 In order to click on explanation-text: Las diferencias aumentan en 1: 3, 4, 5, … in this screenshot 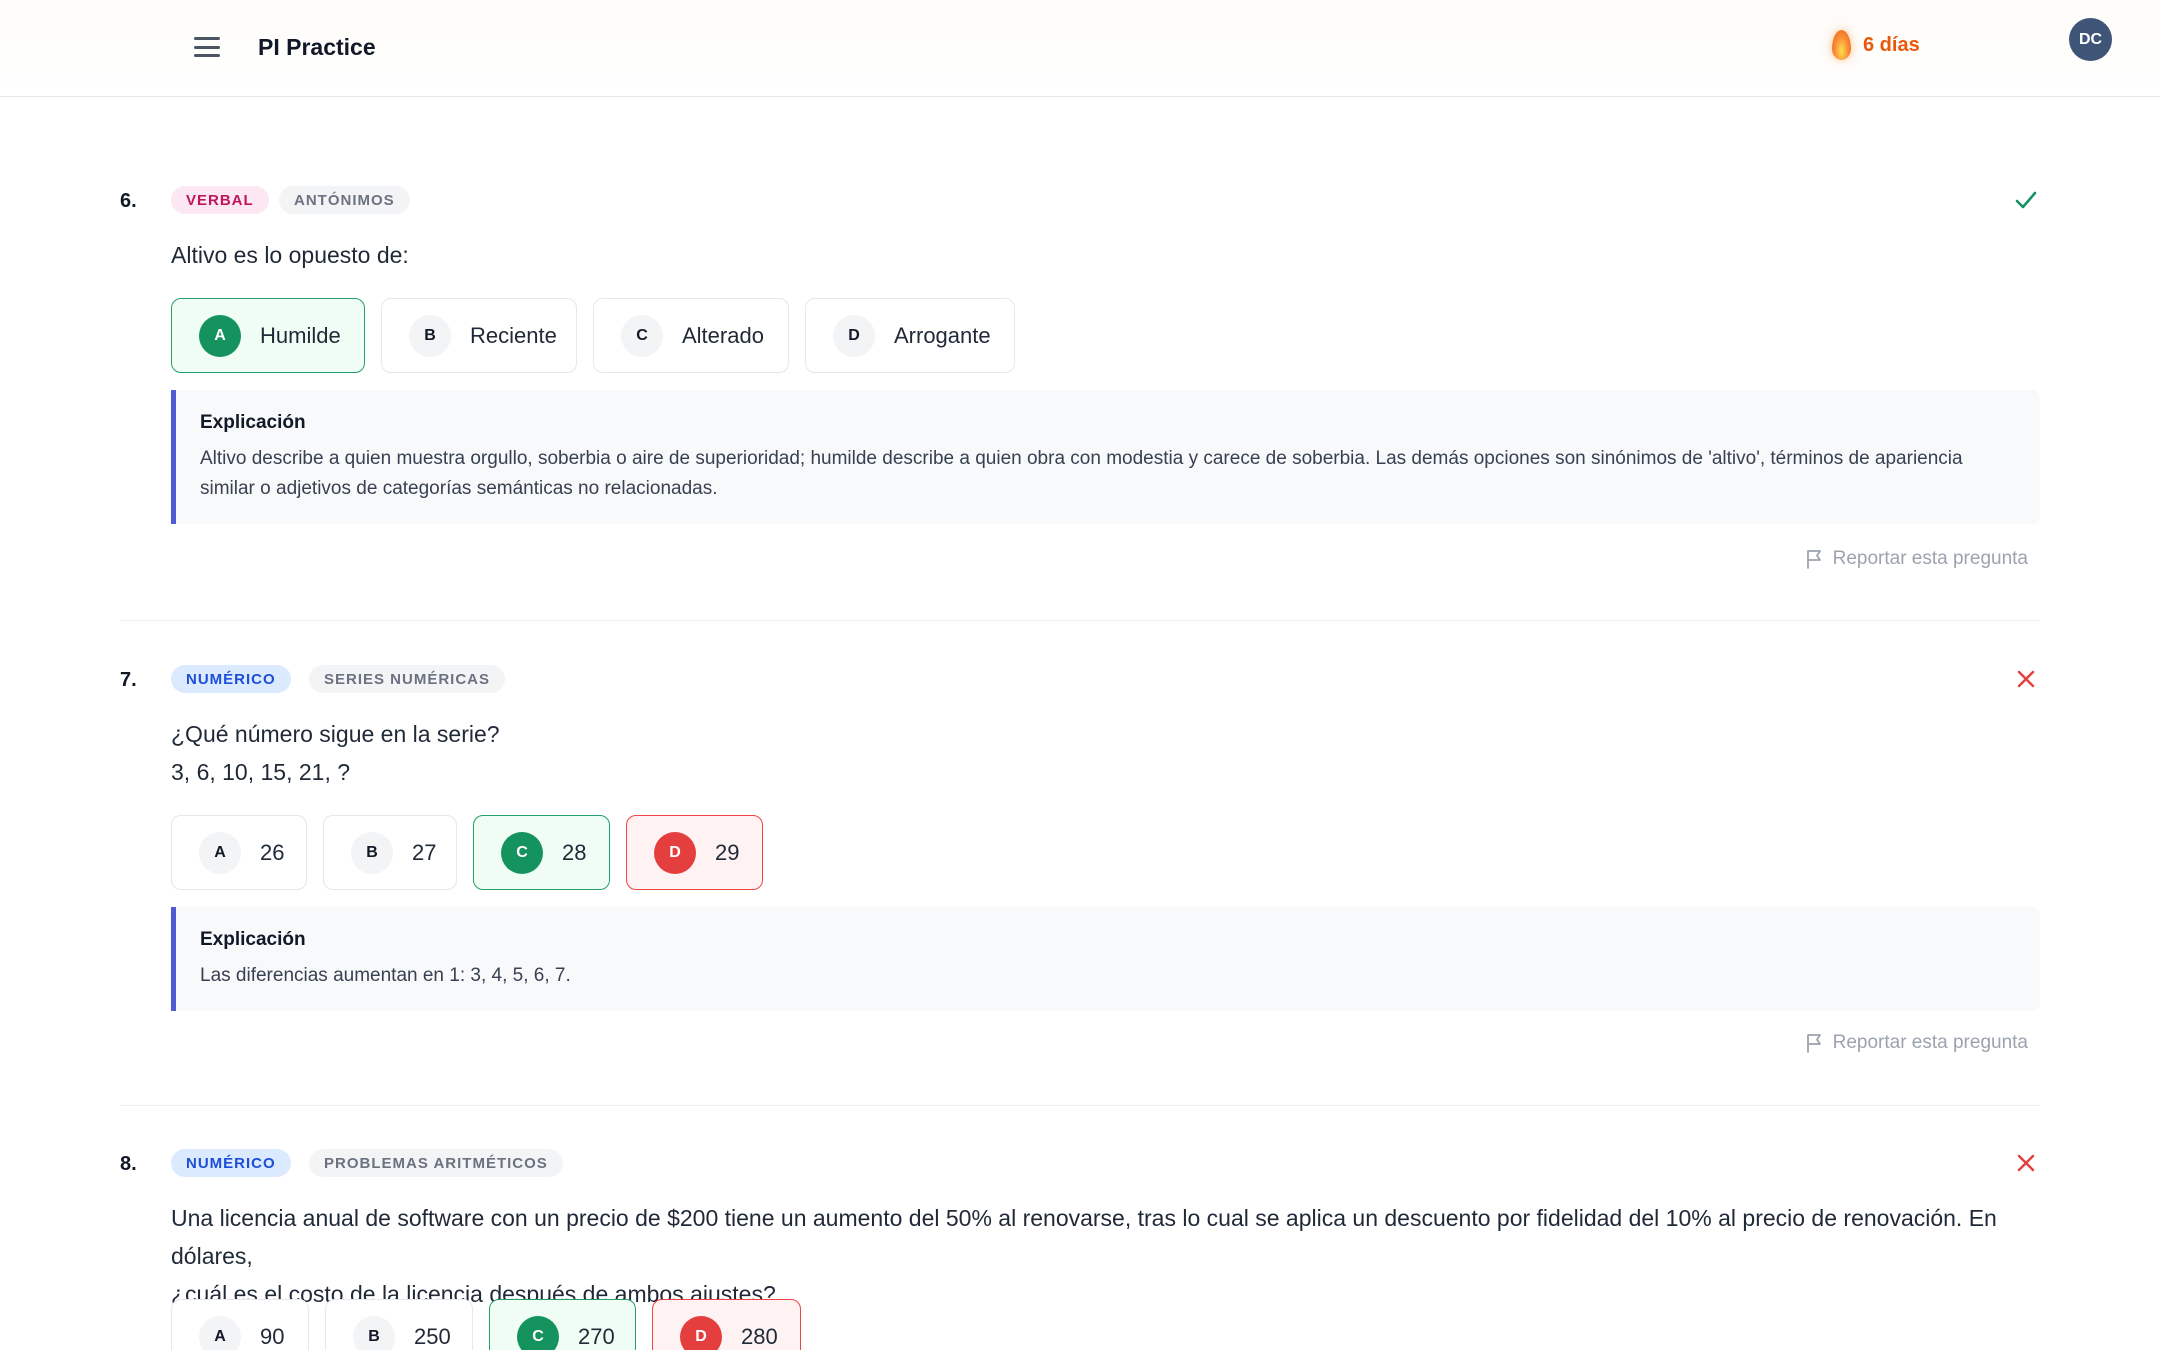, I will do `click(385, 975)`.